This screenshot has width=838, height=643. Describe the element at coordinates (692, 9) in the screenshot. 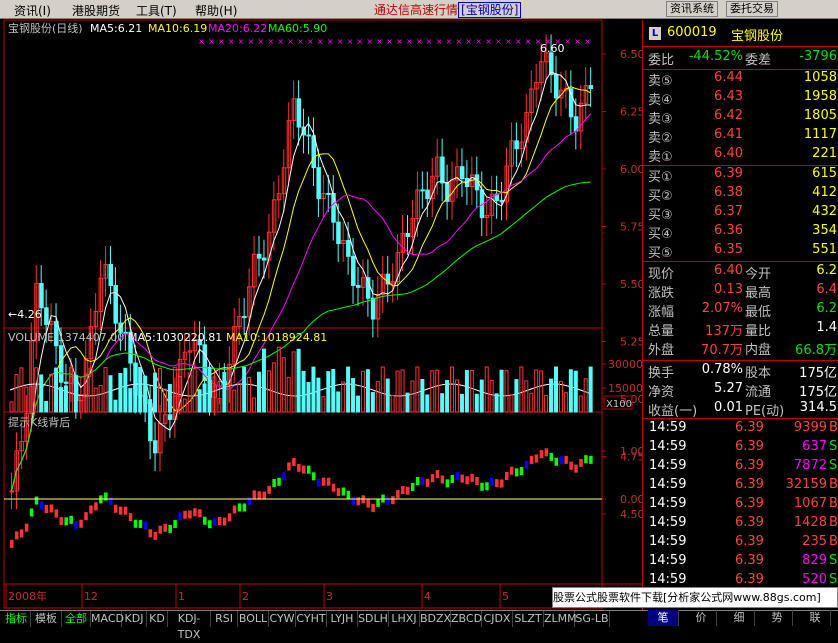

I see `info-system-button: 资讯系统` at that location.